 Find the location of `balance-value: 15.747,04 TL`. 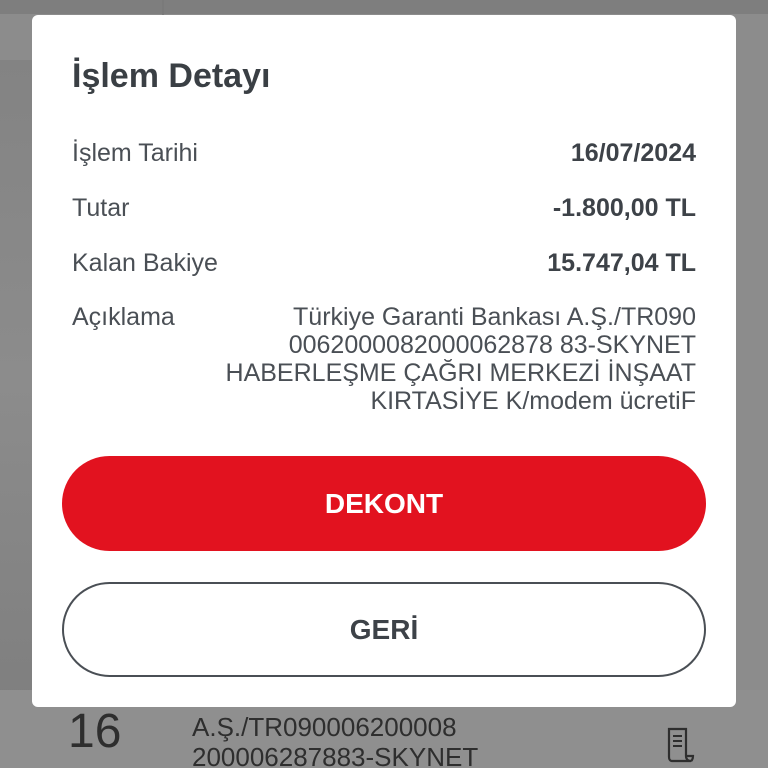

balance-value: 15.747,04 TL is located at coordinates (621, 263).